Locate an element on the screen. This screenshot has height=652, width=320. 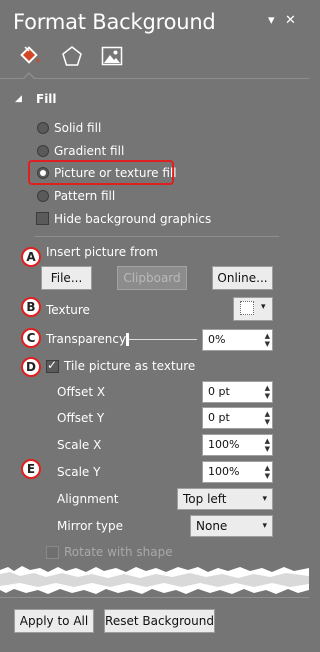
torn-edge-divider is located at coordinates (154, 580).